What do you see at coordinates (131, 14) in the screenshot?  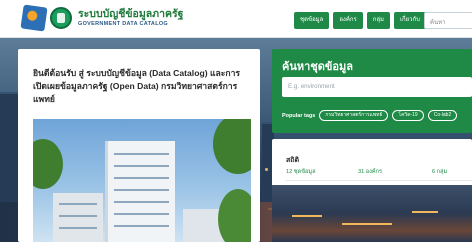 I see `brand-title-th: ระบบบัญชีข้อมูลภาครัฐ` at bounding box center [131, 14].